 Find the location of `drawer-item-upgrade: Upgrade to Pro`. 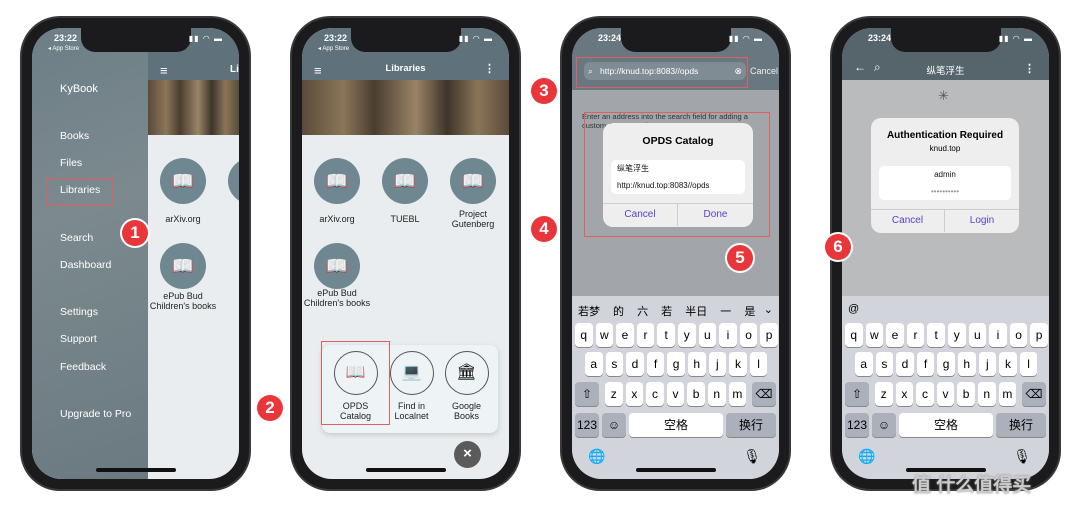

drawer-item-upgrade: Upgrade to Pro is located at coordinates (95, 414).